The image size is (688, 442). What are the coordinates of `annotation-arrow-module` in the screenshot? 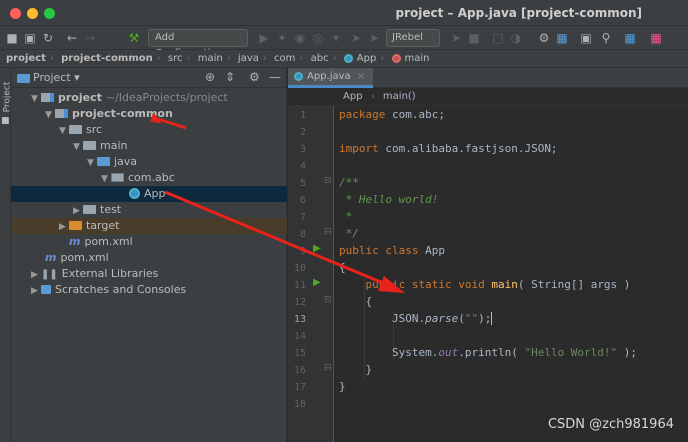 It's located at (168, 121).